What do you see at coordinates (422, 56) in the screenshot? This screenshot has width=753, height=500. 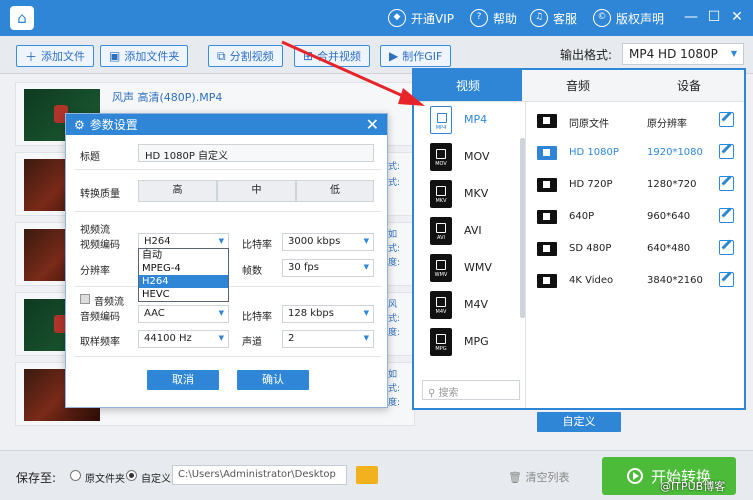 I see `make-gif-label: 制作GIF` at bounding box center [422, 56].